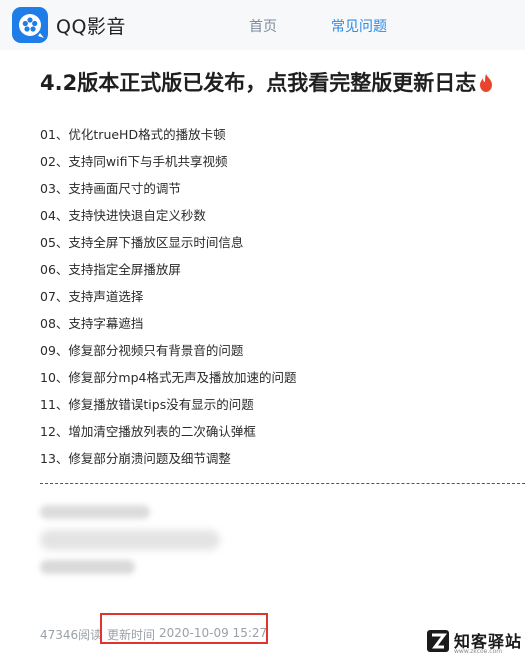  Describe the element at coordinates (134, 161) in the screenshot. I see `list-item: 02、支持同wifi下与手机共享视频` at that location.